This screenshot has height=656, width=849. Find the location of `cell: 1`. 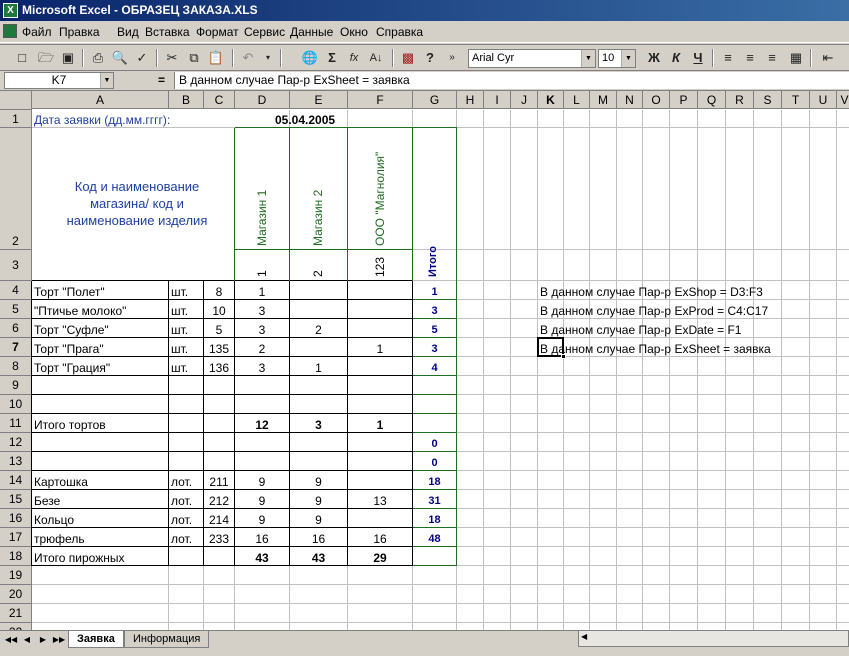

cell: 1 is located at coordinates (380, 425).